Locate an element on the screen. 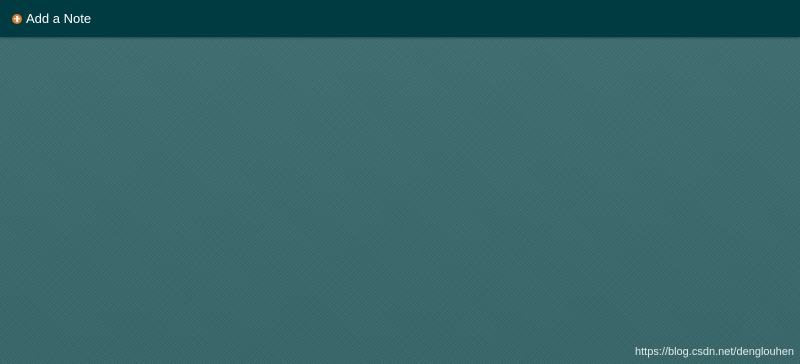 The height and width of the screenshot is (364, 800). add-note-button: Add a Note is located at coordinates (51, 18).